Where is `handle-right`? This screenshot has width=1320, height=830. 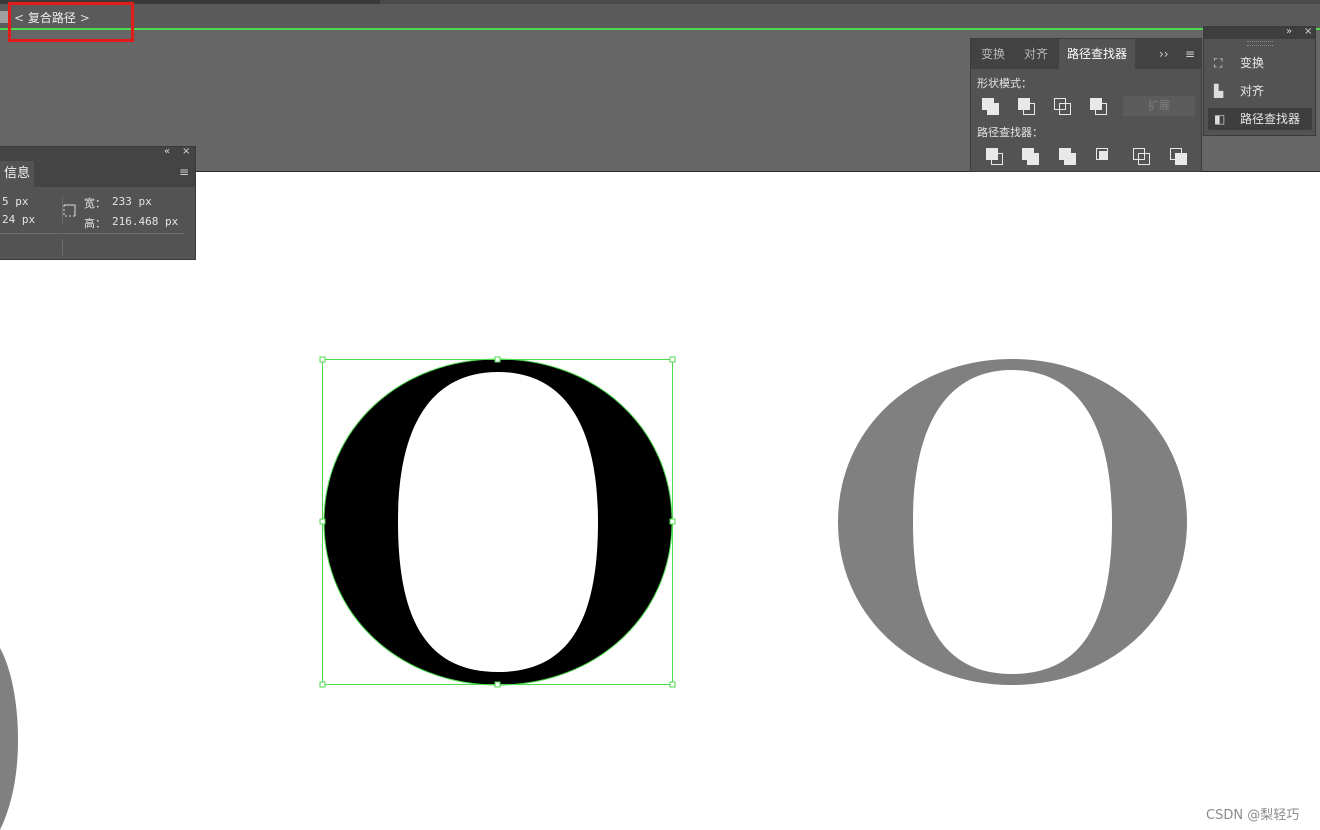 handle-right is located at coordinates (672, 521).